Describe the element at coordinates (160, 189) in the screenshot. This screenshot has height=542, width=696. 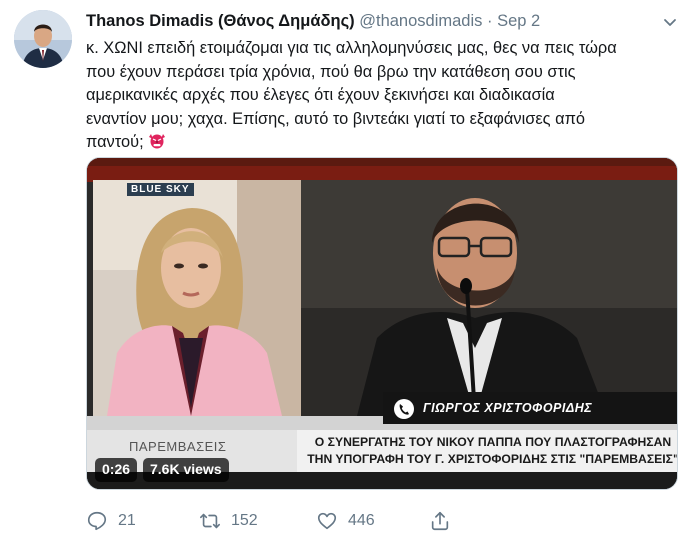
I see `channel-logo: BLUE SKY` at that location.